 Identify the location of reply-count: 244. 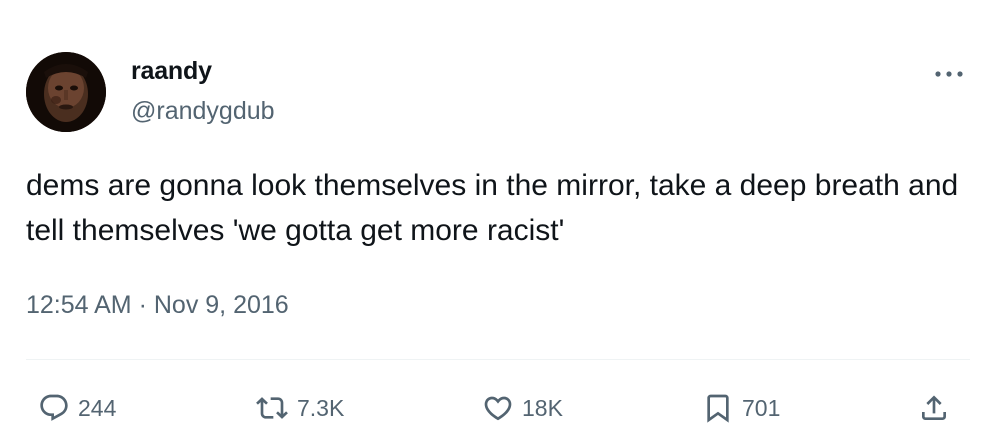
(97, 407).